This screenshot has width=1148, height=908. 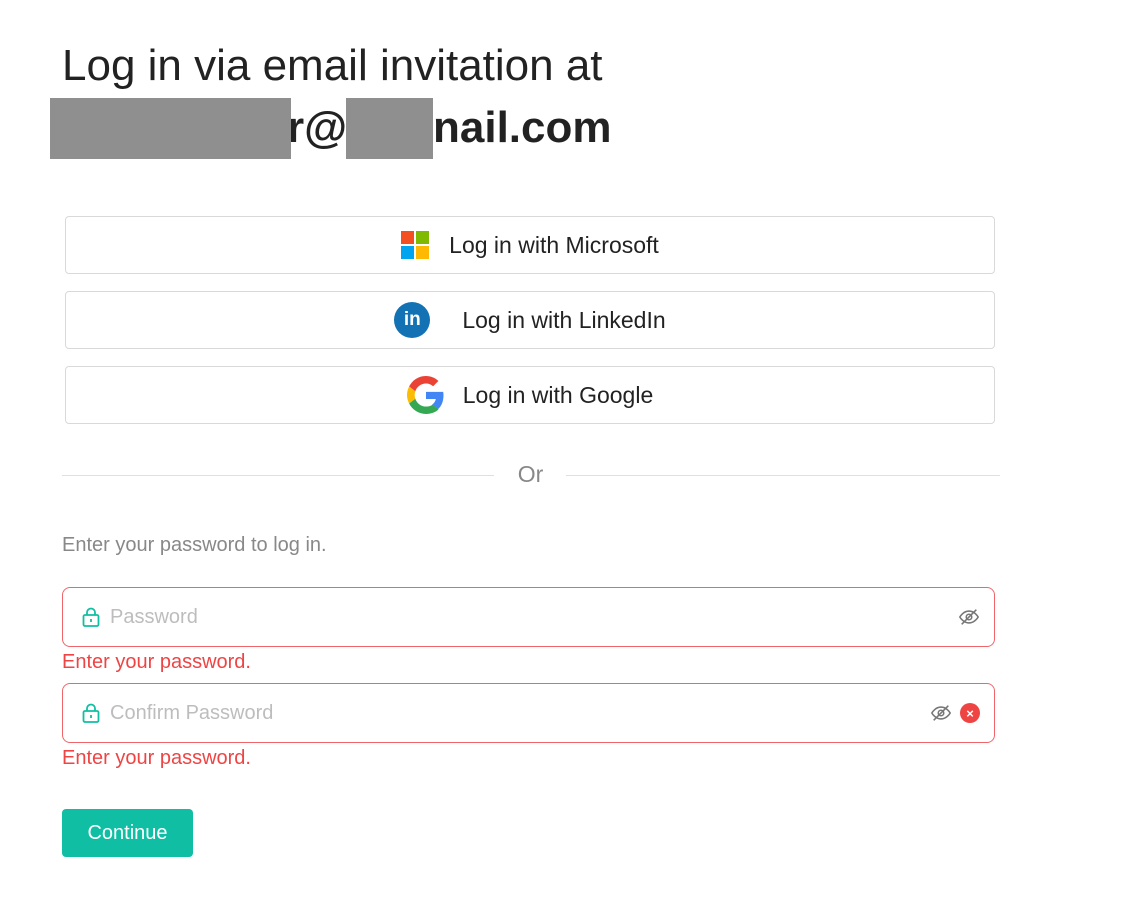 What do you see at coordinates (533, 617) in the screenshot?
I see `password-input` at bounding box center [533, 617].